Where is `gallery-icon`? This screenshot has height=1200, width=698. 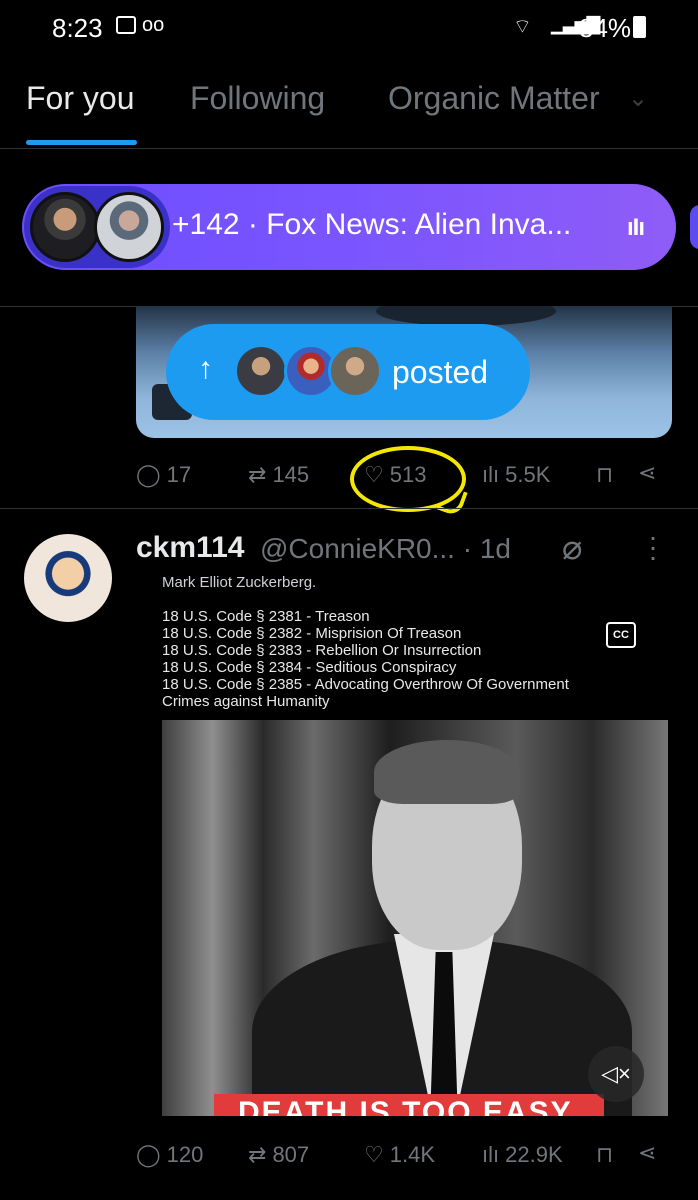
gallery-icon is located at coordinates (126, 25).